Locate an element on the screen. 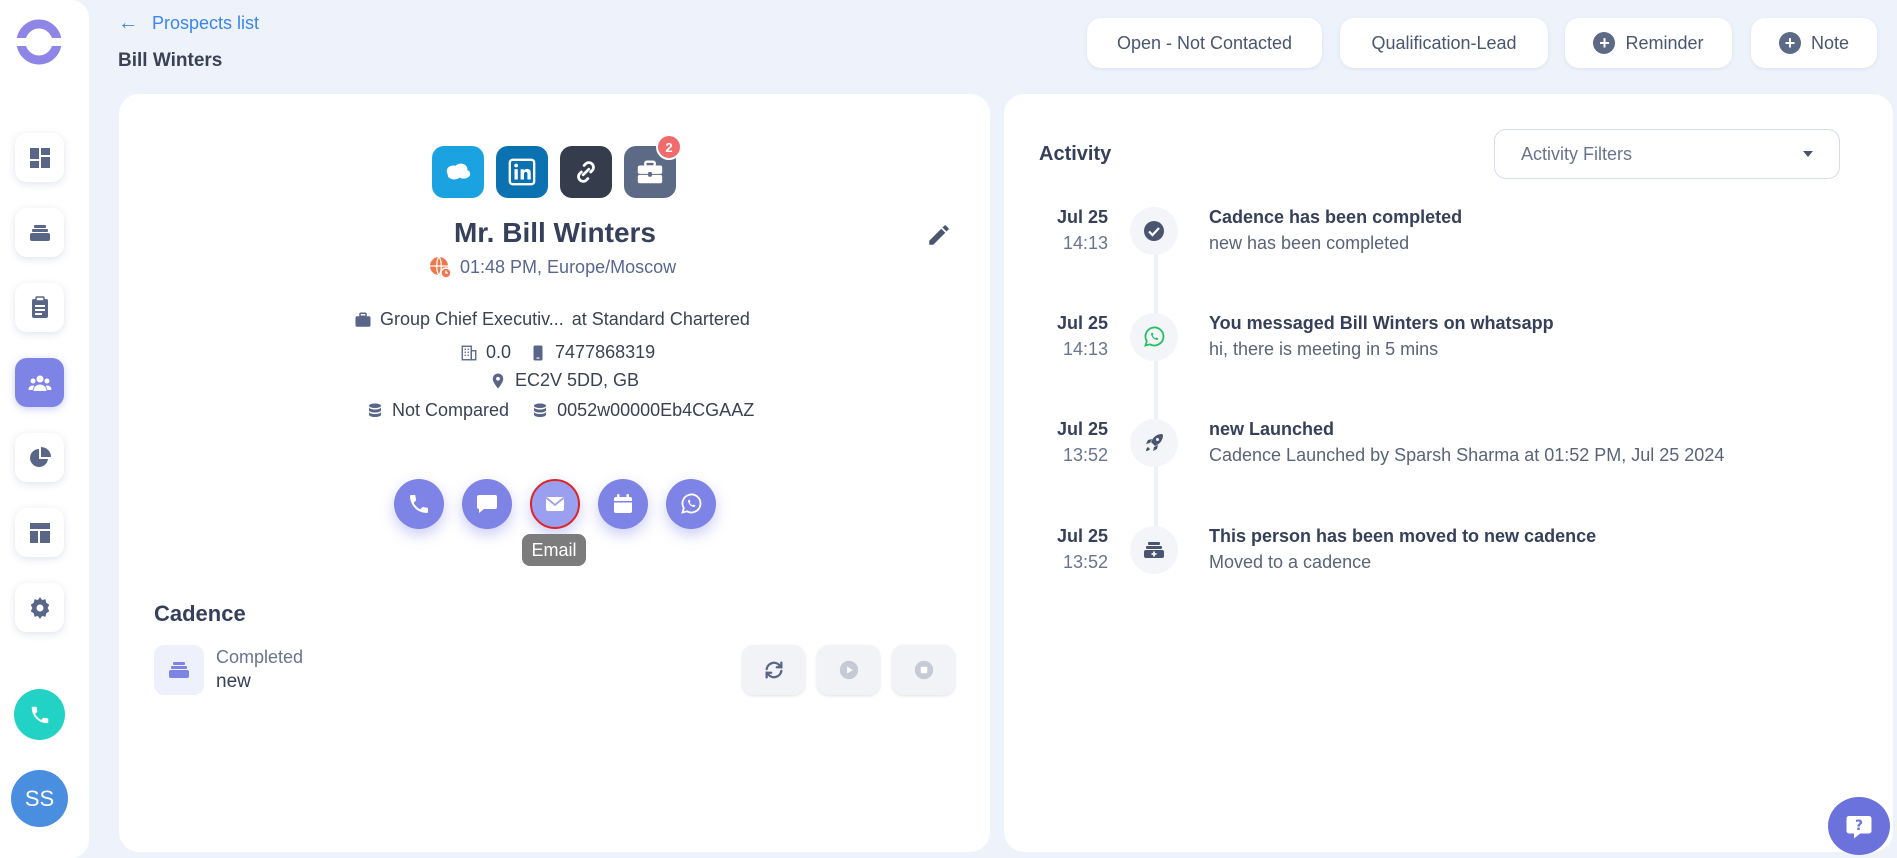  event-description: hi, there is meeting in 5 mins is located at coordinates (1324, 349).